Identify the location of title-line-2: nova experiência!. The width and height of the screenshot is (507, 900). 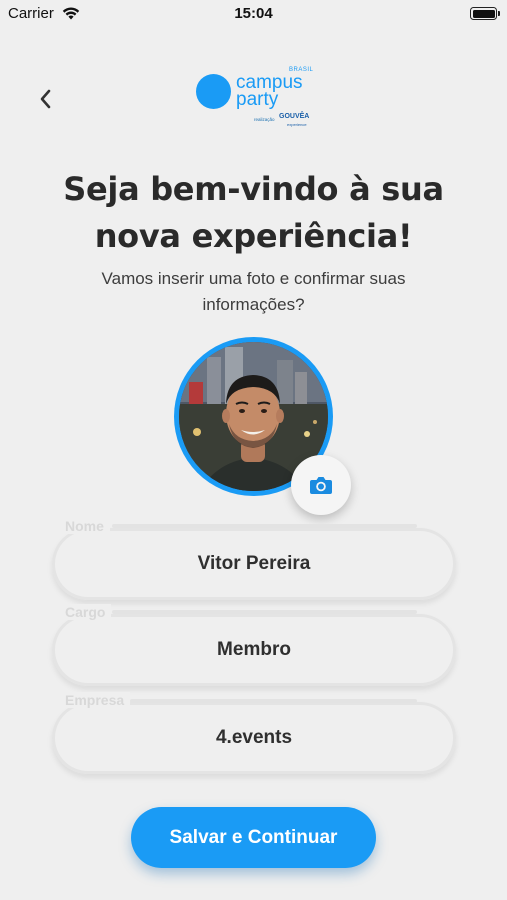
(253, 236).